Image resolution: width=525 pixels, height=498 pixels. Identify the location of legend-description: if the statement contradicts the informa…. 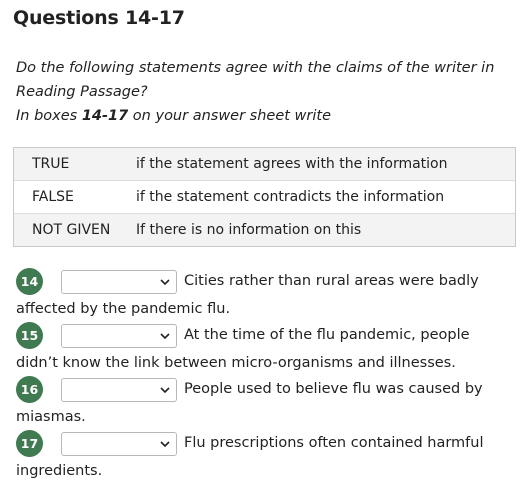
(290, 197).